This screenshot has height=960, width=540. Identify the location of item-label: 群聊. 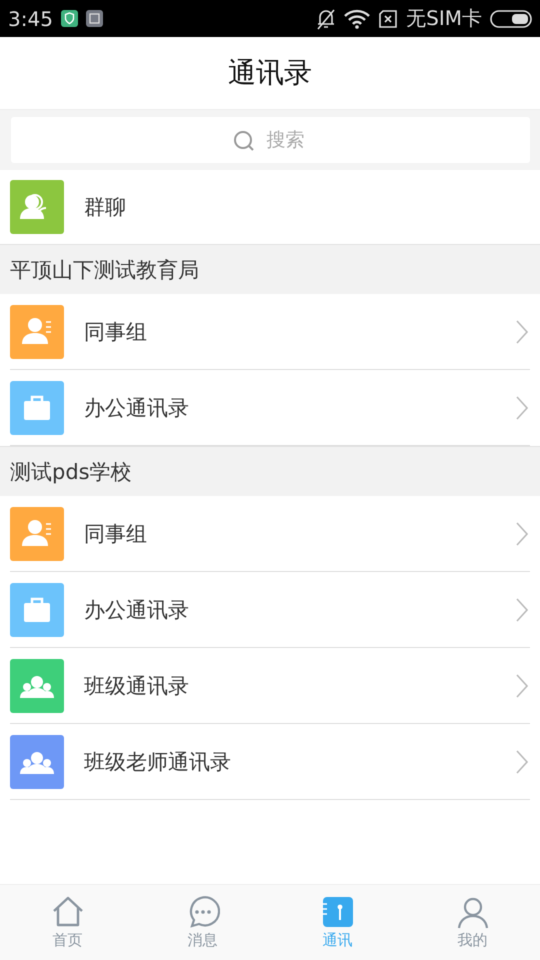
(105, 207).